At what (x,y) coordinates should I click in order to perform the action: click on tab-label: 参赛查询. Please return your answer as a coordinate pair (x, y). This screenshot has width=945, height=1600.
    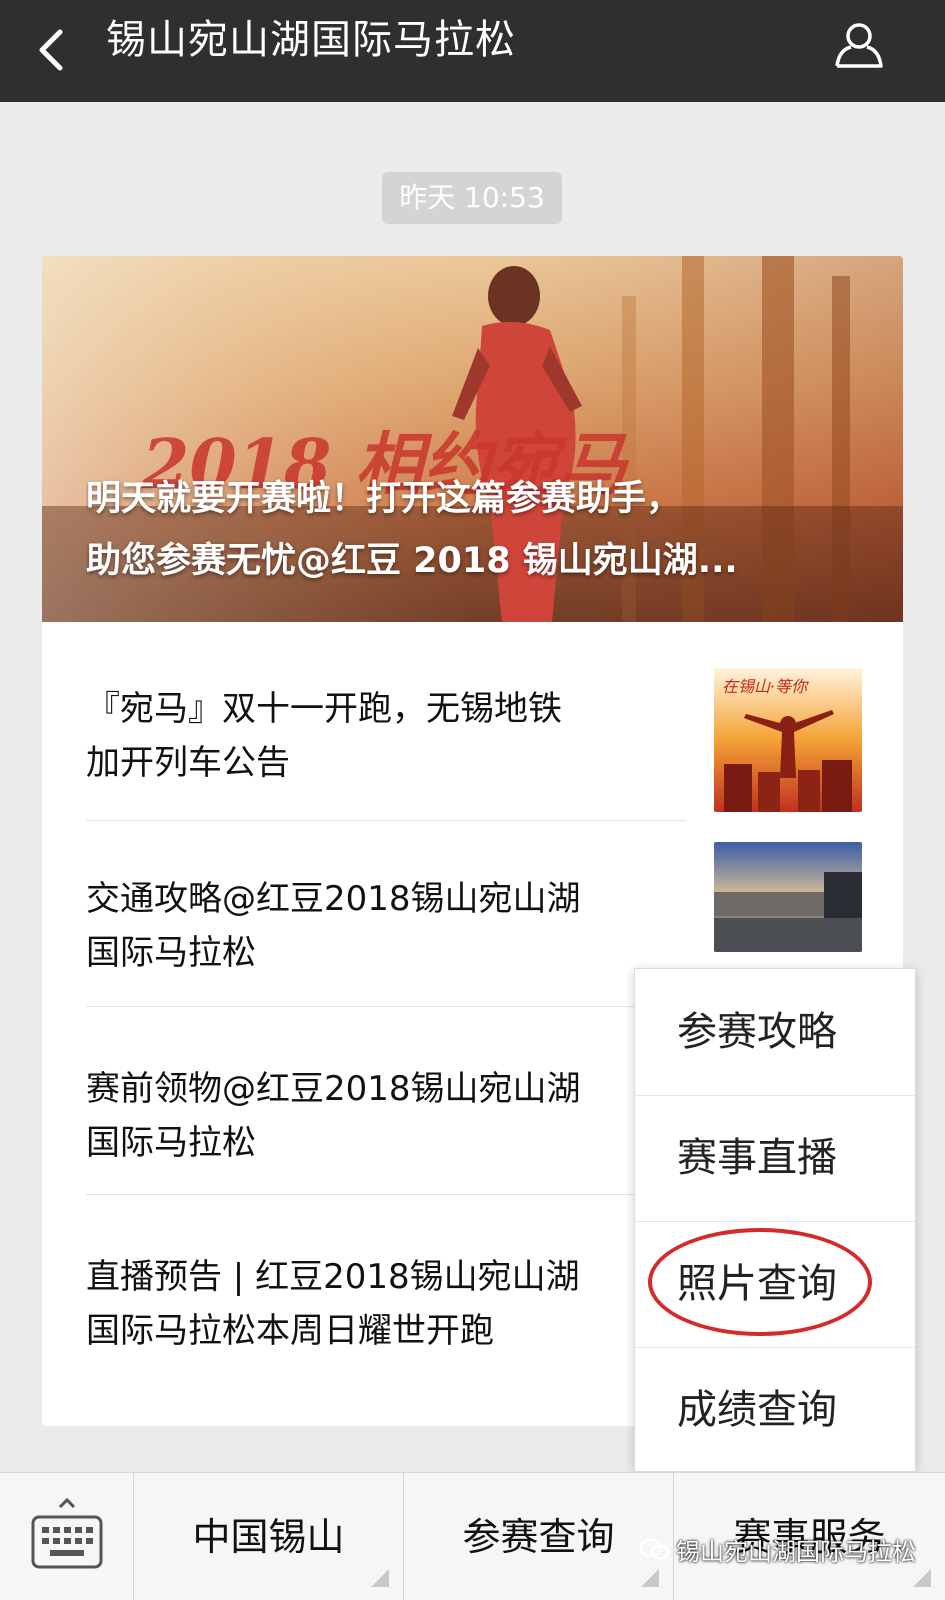
    Looking at the image, I should click on (538, 1537).